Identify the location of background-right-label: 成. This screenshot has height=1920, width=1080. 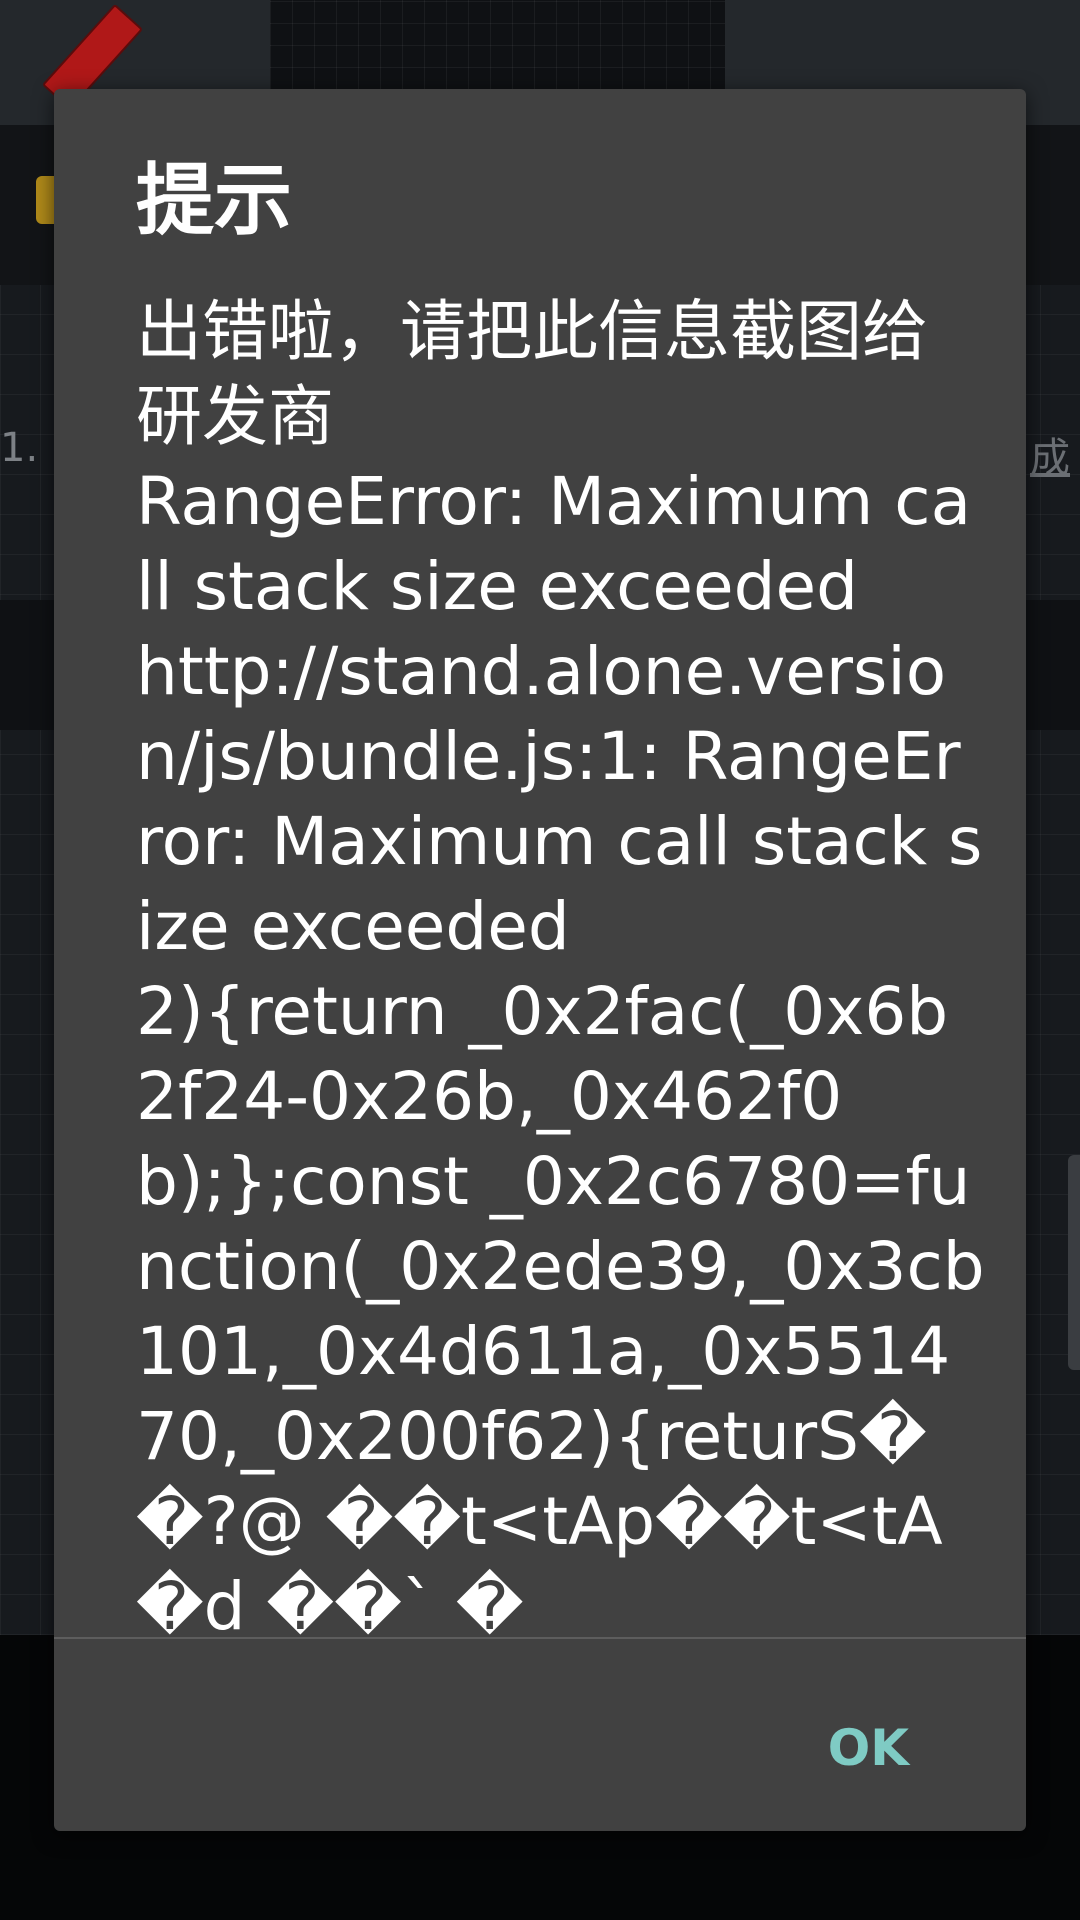
(1050, 458).